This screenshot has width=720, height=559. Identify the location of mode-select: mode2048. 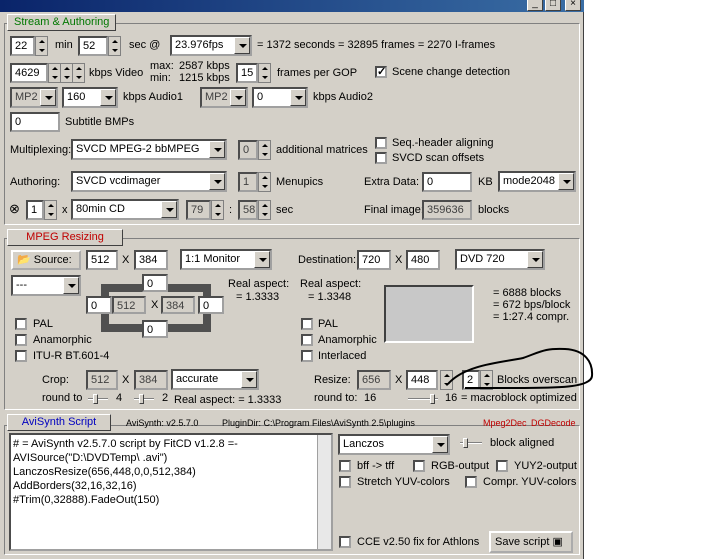
(537, 181).